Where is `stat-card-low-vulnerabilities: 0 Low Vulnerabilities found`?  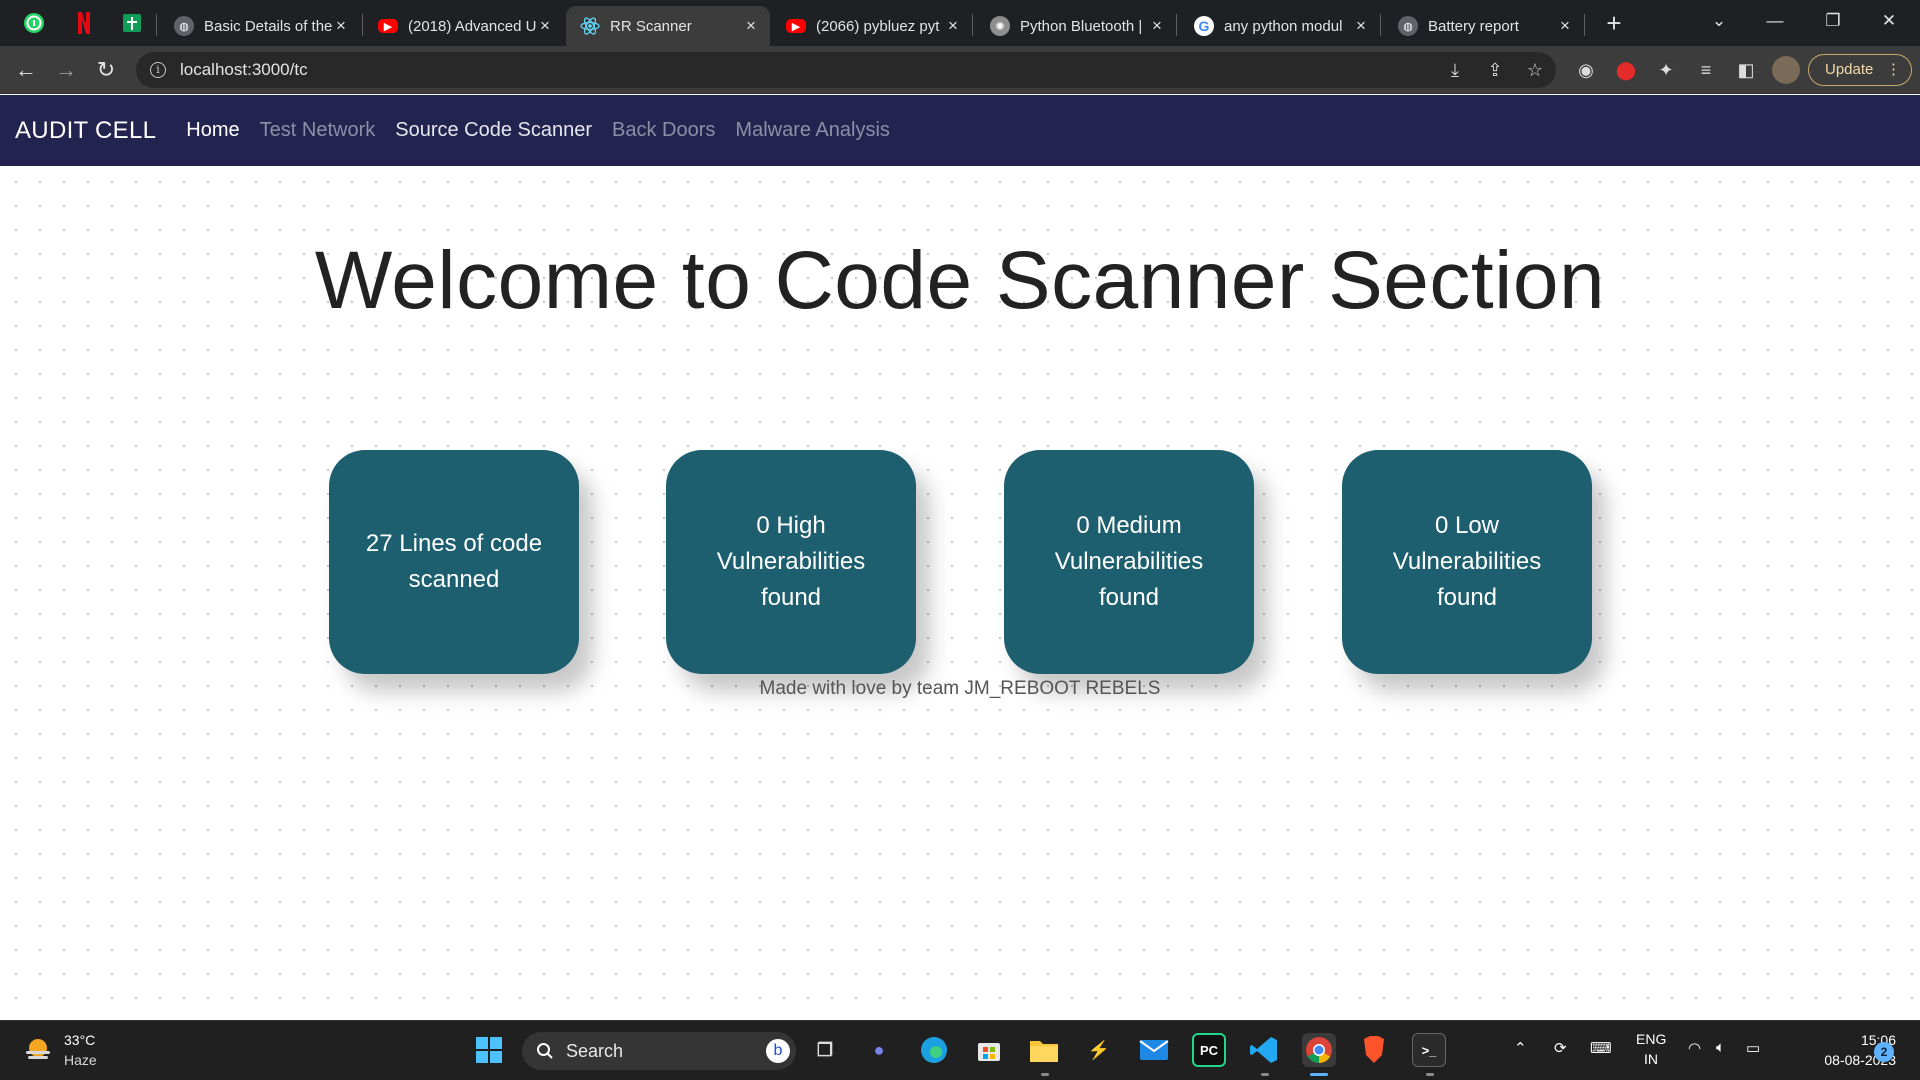
stat-card-low-vulnerabilities: 0 Low Vulnerabilities found is located at coordinates (1467, 562).